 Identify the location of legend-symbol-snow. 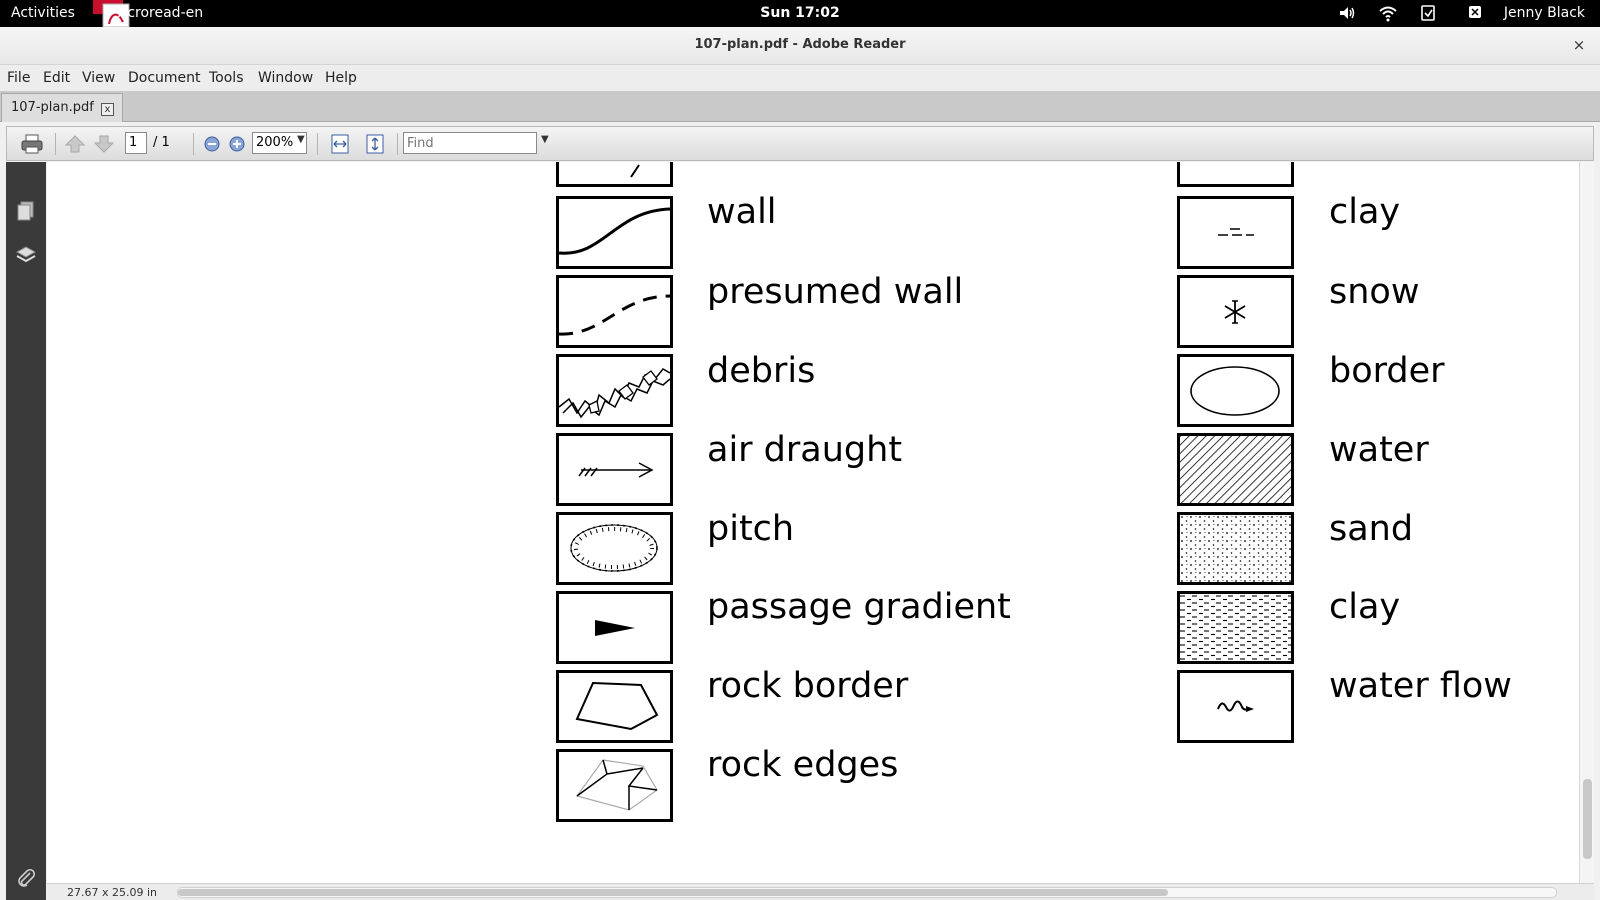
(1235, 311).